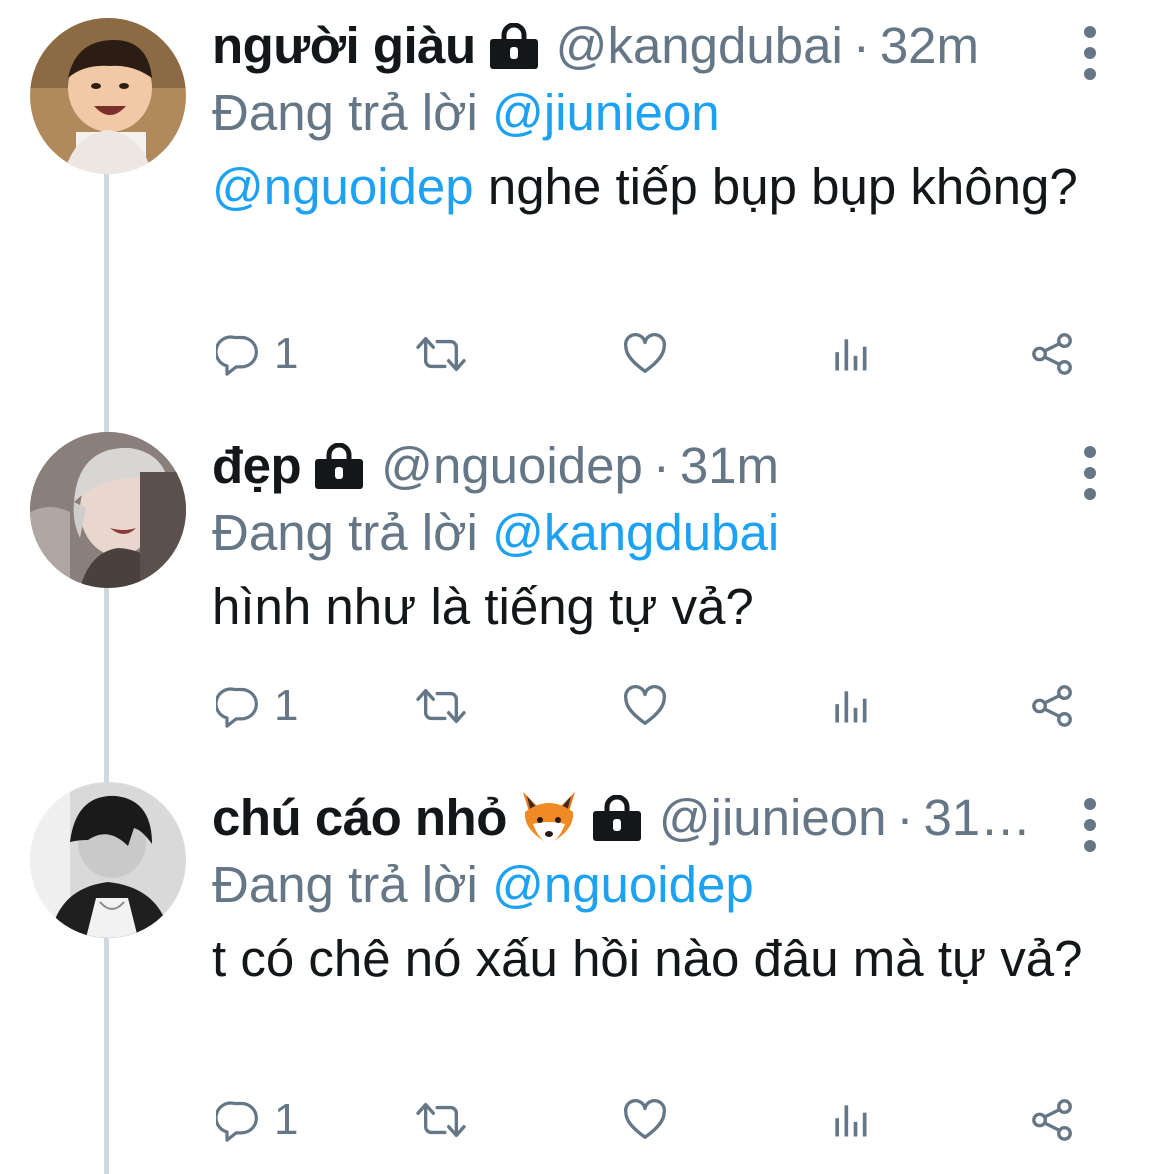  Describe the element at coordinates (929, 45) in the screenshot. I see `timestamp: 32m` at that location.